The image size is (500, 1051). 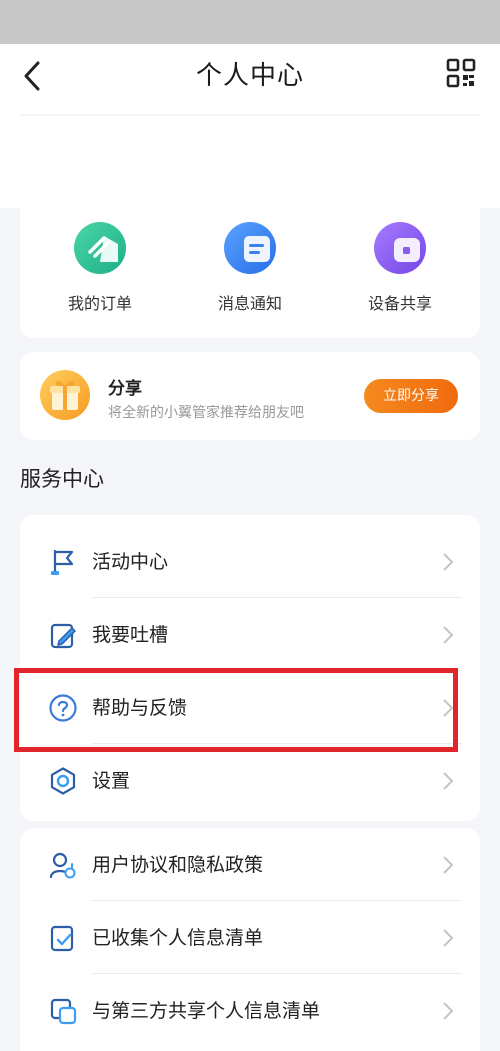 What do you see at coordinates (461, 73) in the screenshot?
I see `qr-code-icon` at bounding box center [461, 73].